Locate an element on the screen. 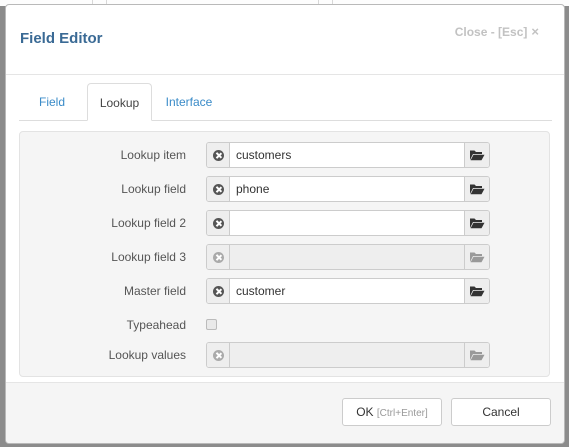 The width and height of the screenshot is (569, 447). lookup-field-row: Lookup field phone is located at coordinates (284, 189).